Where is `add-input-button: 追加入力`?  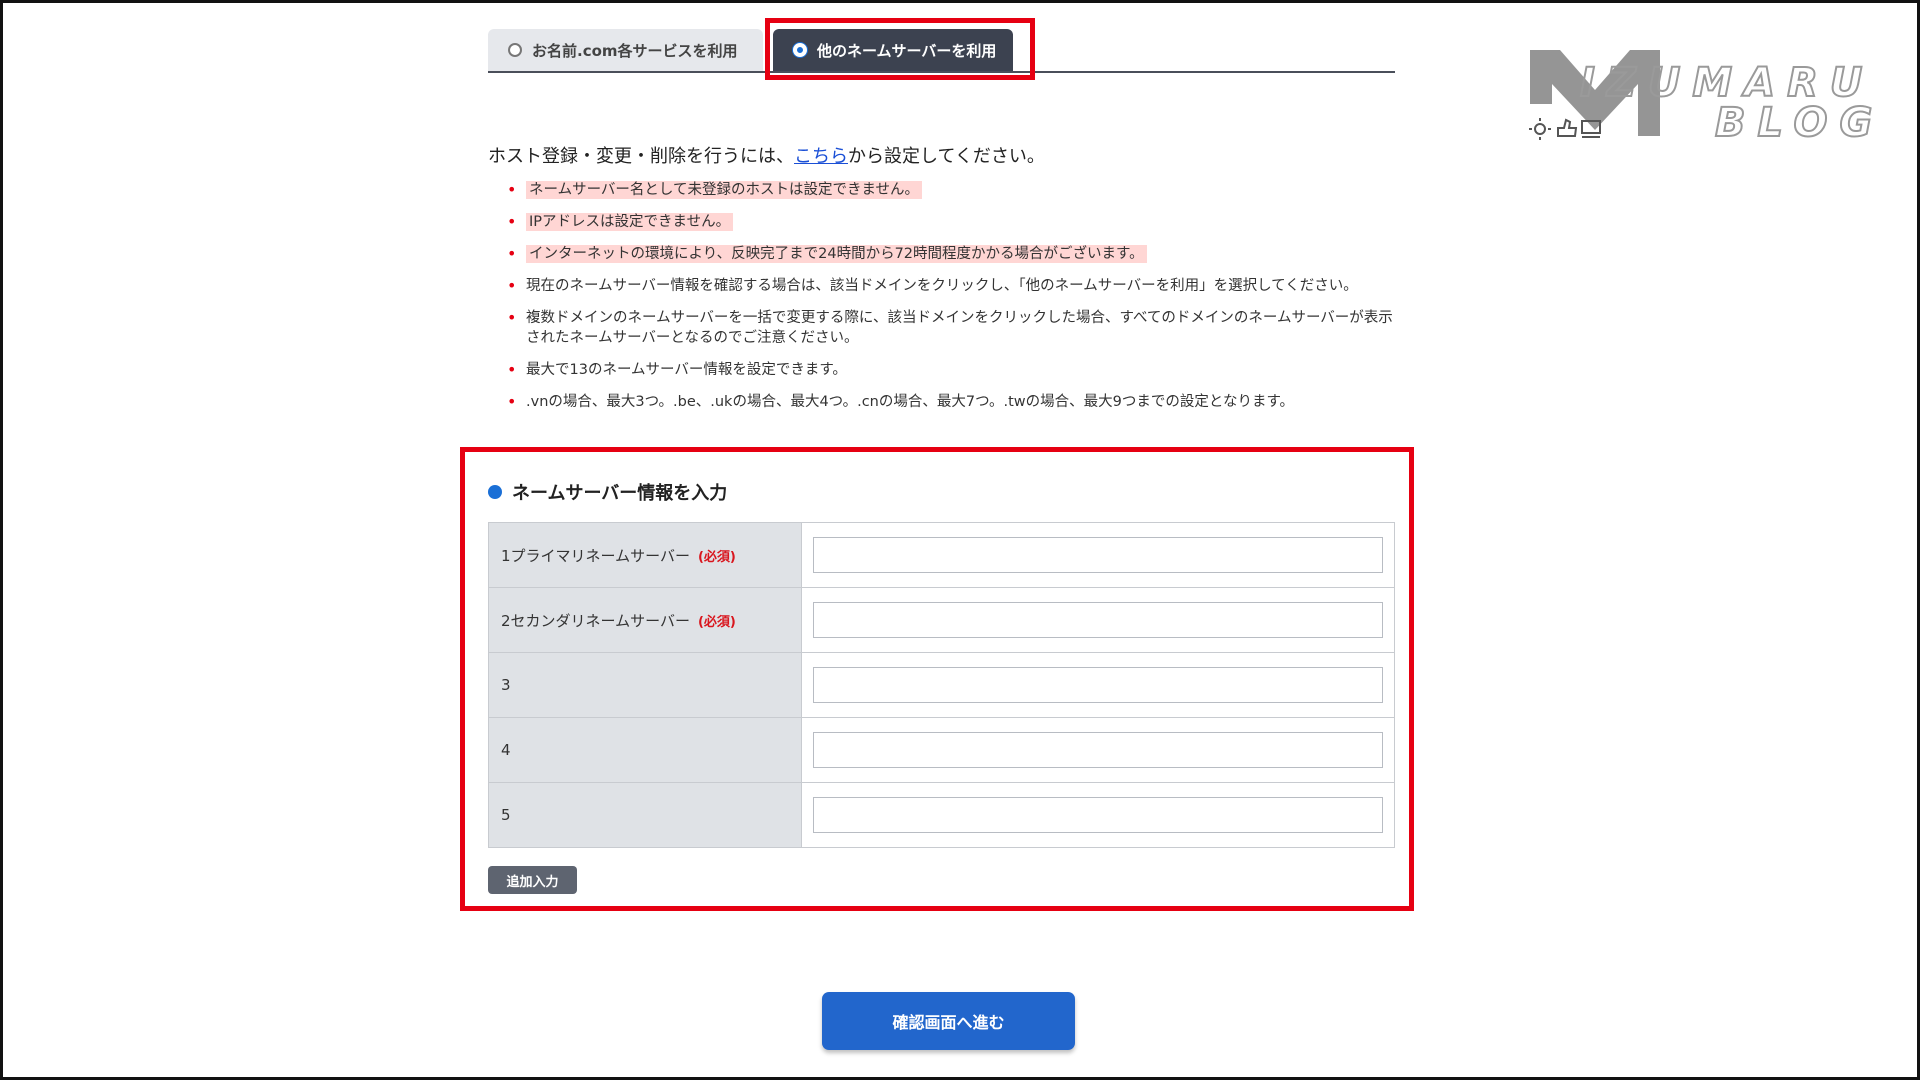 add-input-button: 追加入力 is located at coordinates (532, 880).